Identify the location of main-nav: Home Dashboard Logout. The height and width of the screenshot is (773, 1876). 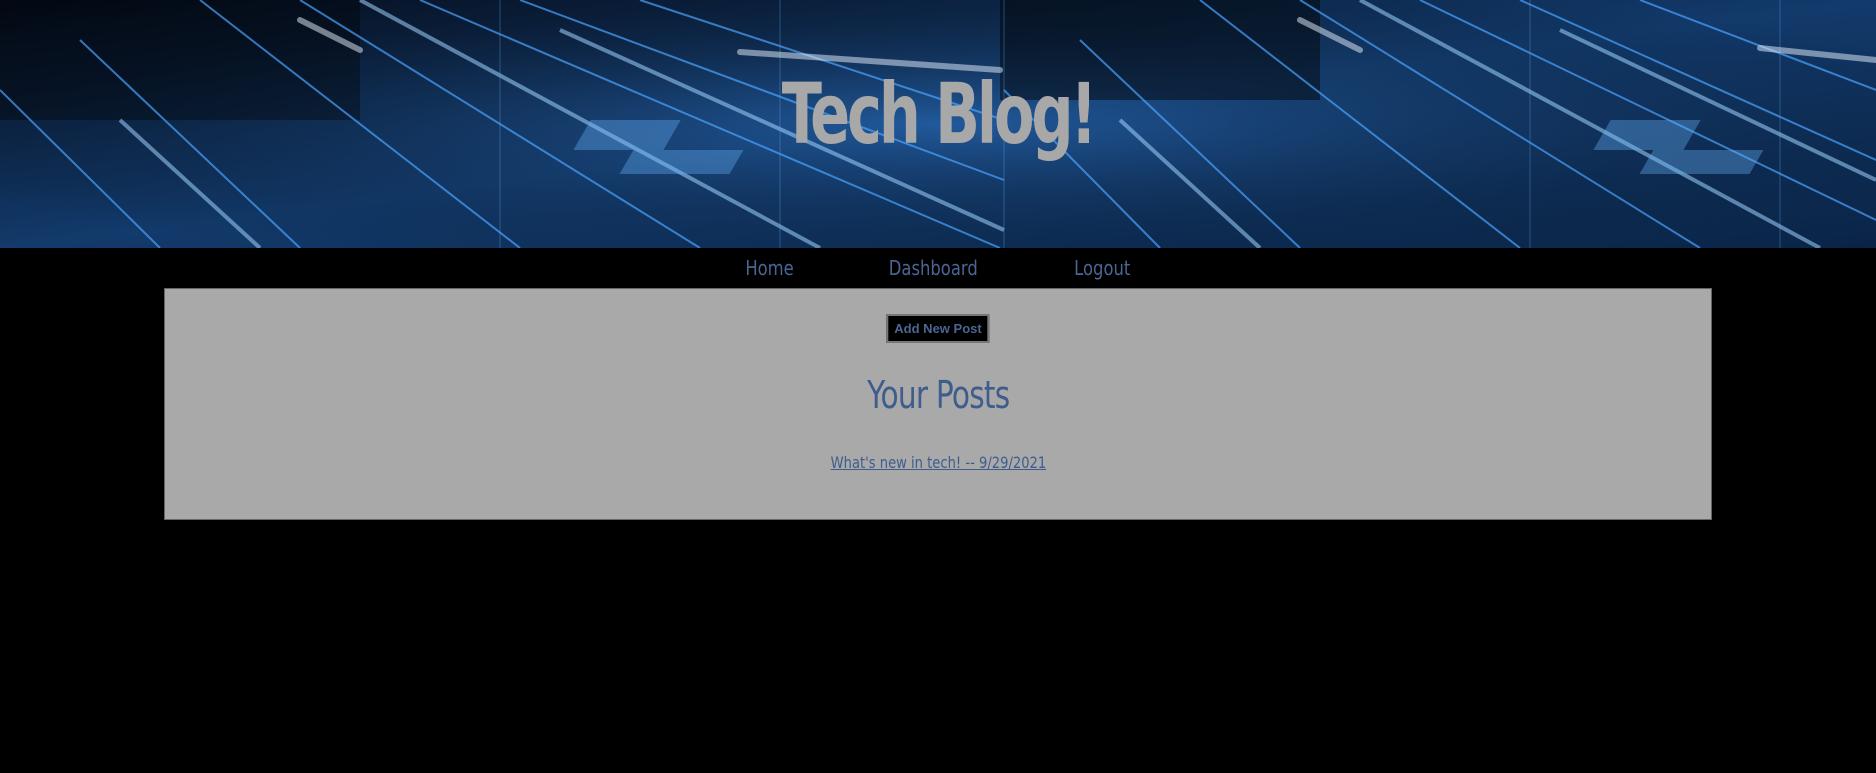
(938, 268).